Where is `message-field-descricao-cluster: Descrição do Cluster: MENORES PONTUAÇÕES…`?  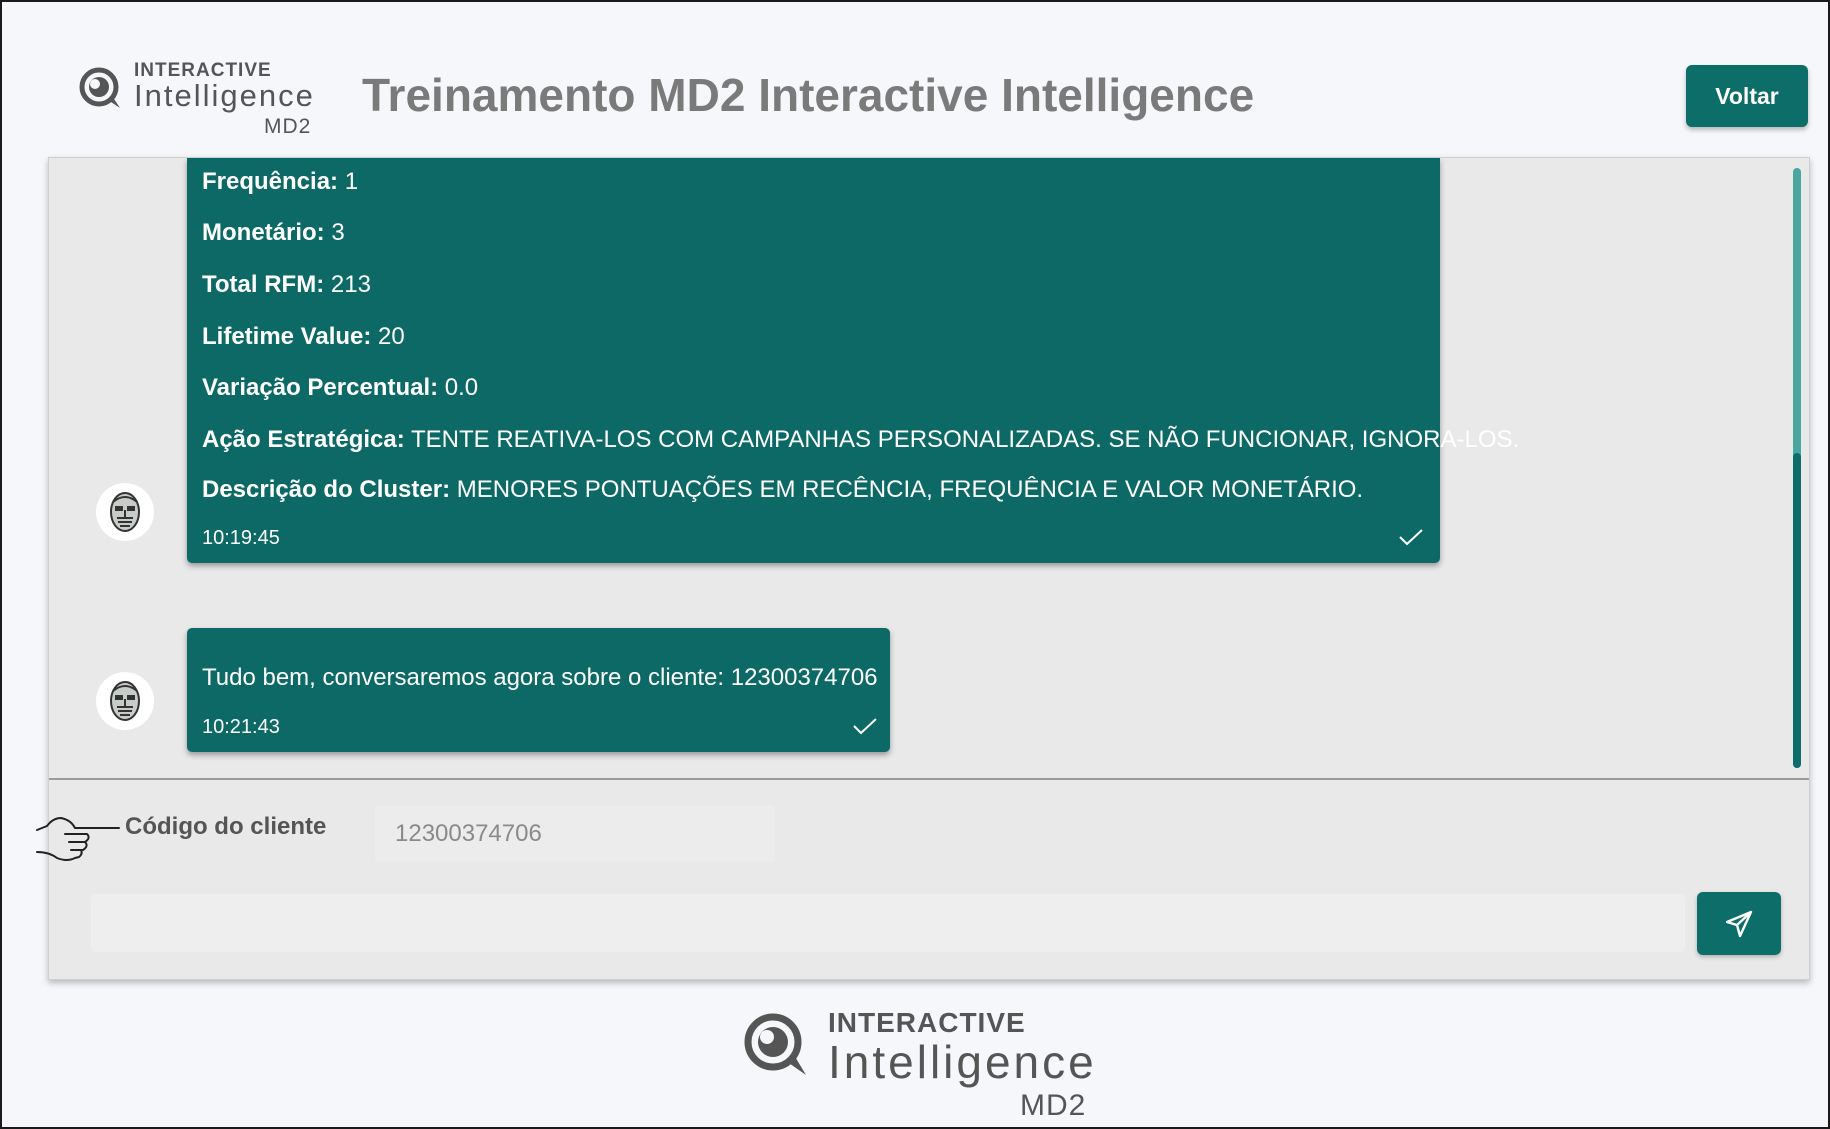 message-field-descricao-cluster: Descrição do Cluster: MENORES PONTUAÇÕES… is located at coordinates (783, 489).